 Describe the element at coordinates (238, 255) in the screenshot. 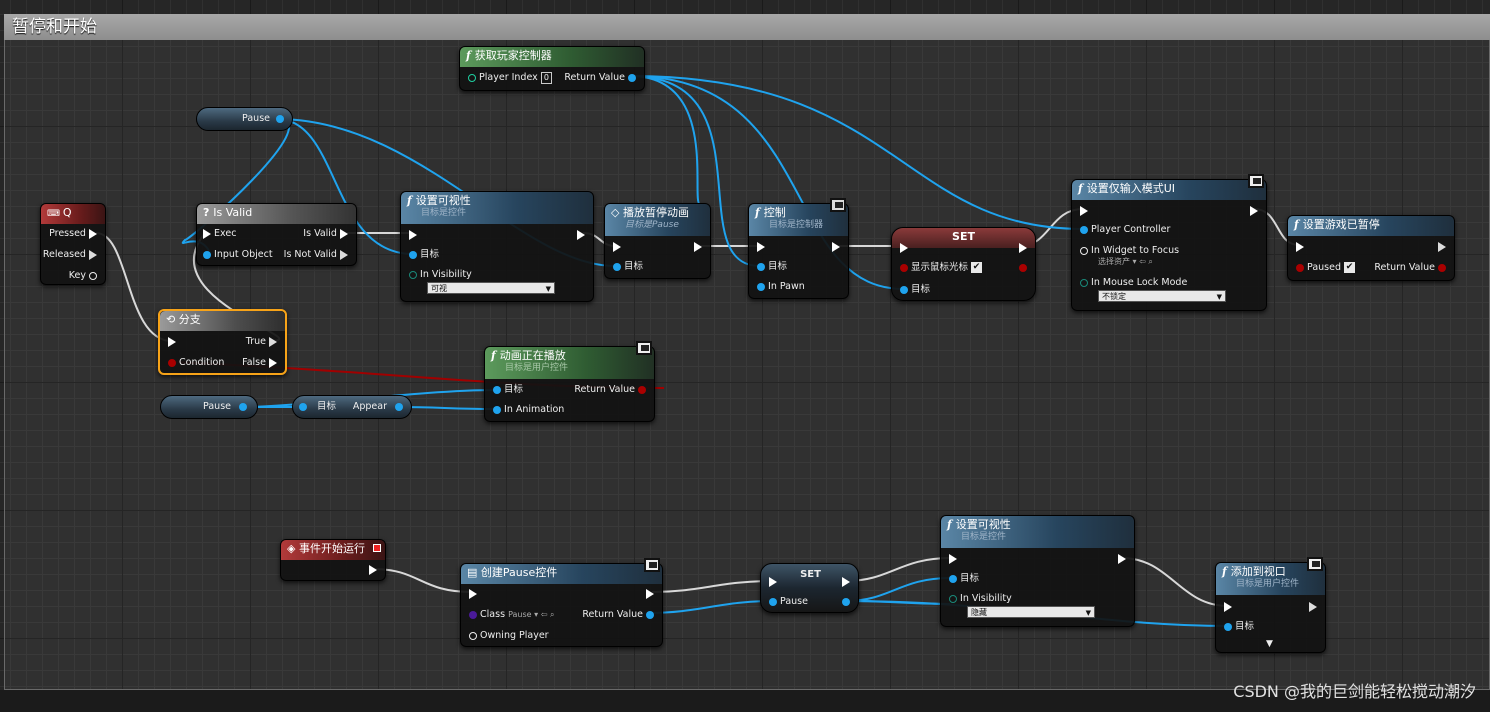

I see `input-object-pin: Input Object` at that location.